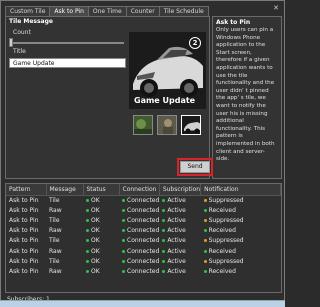 This screenshot has width=320, height=307. What do you see at coordinates (233, 22) in the screenshot?
I see `info-title: Ask to Pin` at bounding box center [233, 22].